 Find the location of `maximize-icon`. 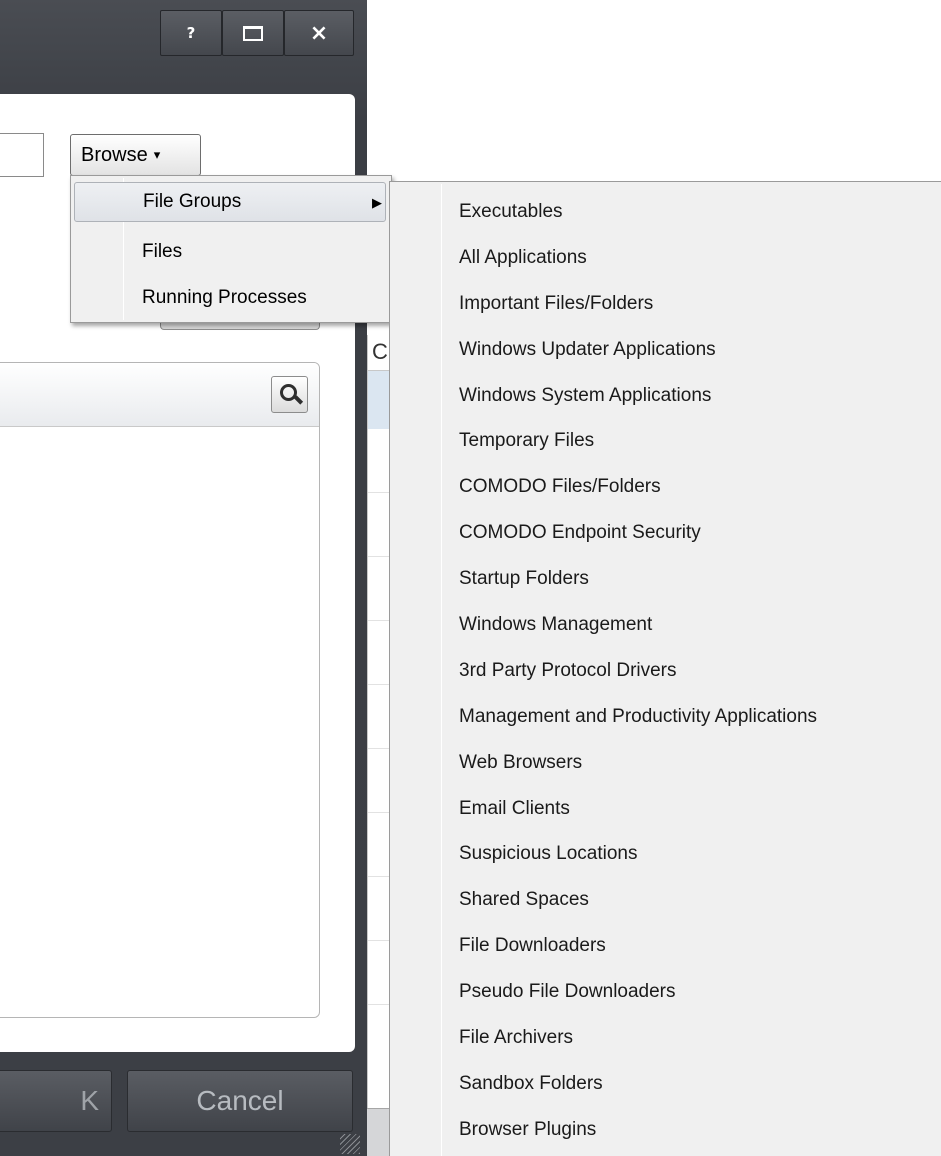

maximize-icon is located at coordinates (253, 33).